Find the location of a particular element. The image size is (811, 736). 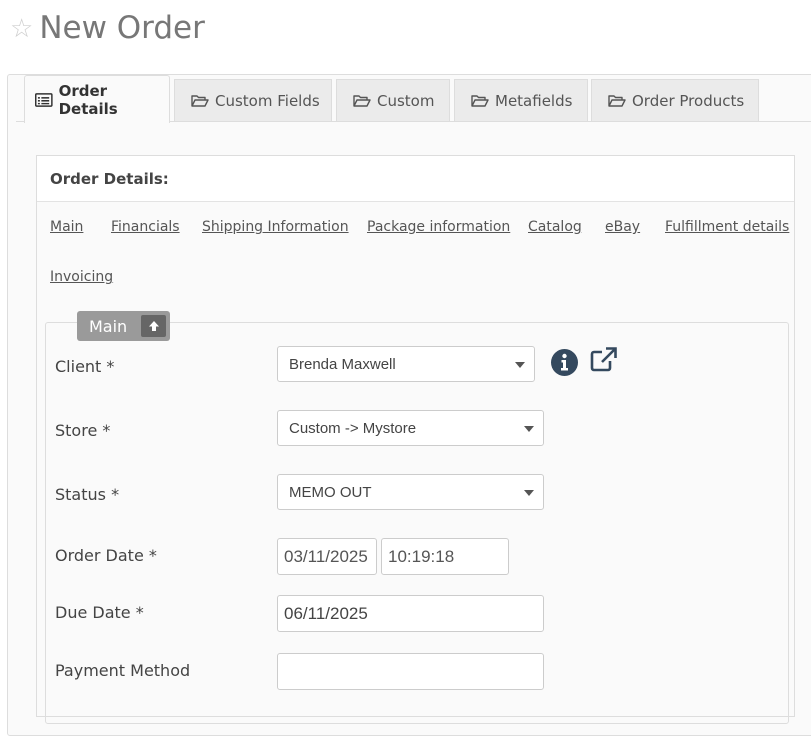

external-link-icon is located at coordinates (603, 359).